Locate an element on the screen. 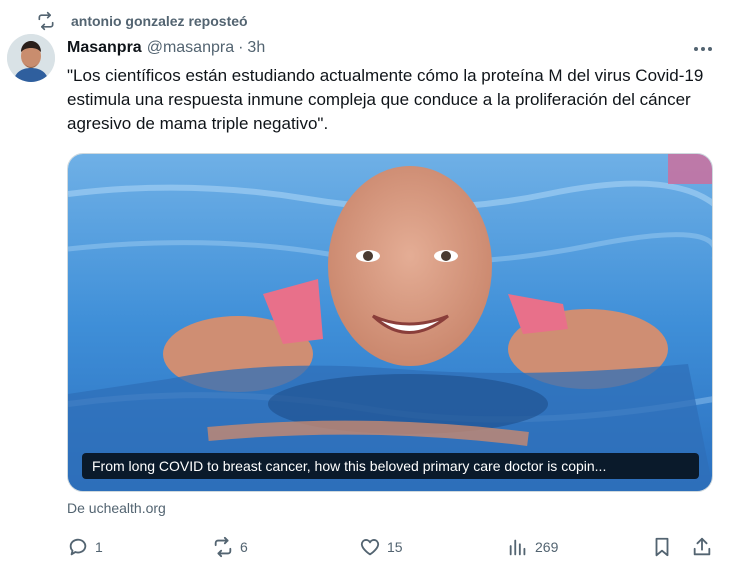 This screenshot has width=734, height=570. view-count: 269 is located at coordinates (547, 547).